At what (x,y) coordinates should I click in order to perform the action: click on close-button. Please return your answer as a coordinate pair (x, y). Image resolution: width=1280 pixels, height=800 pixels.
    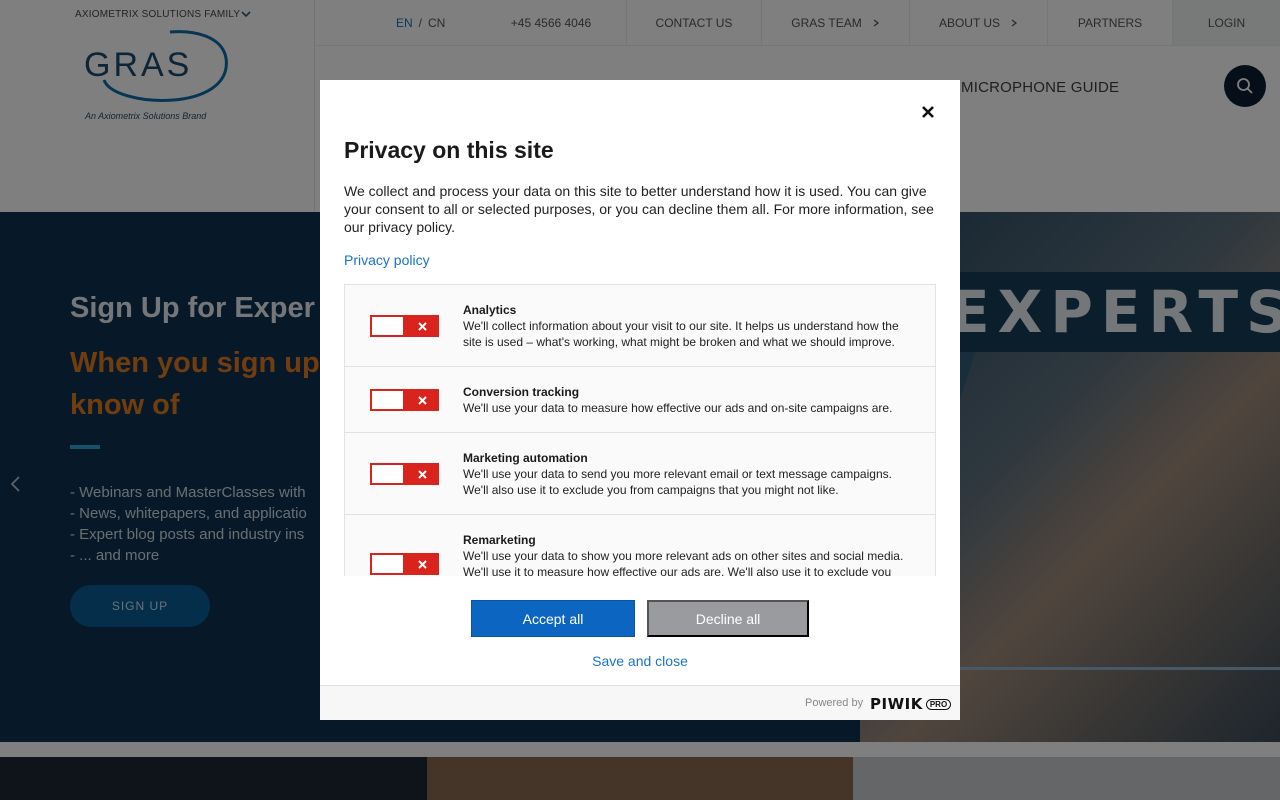
    Looking at the image, I should click on (928, 112).